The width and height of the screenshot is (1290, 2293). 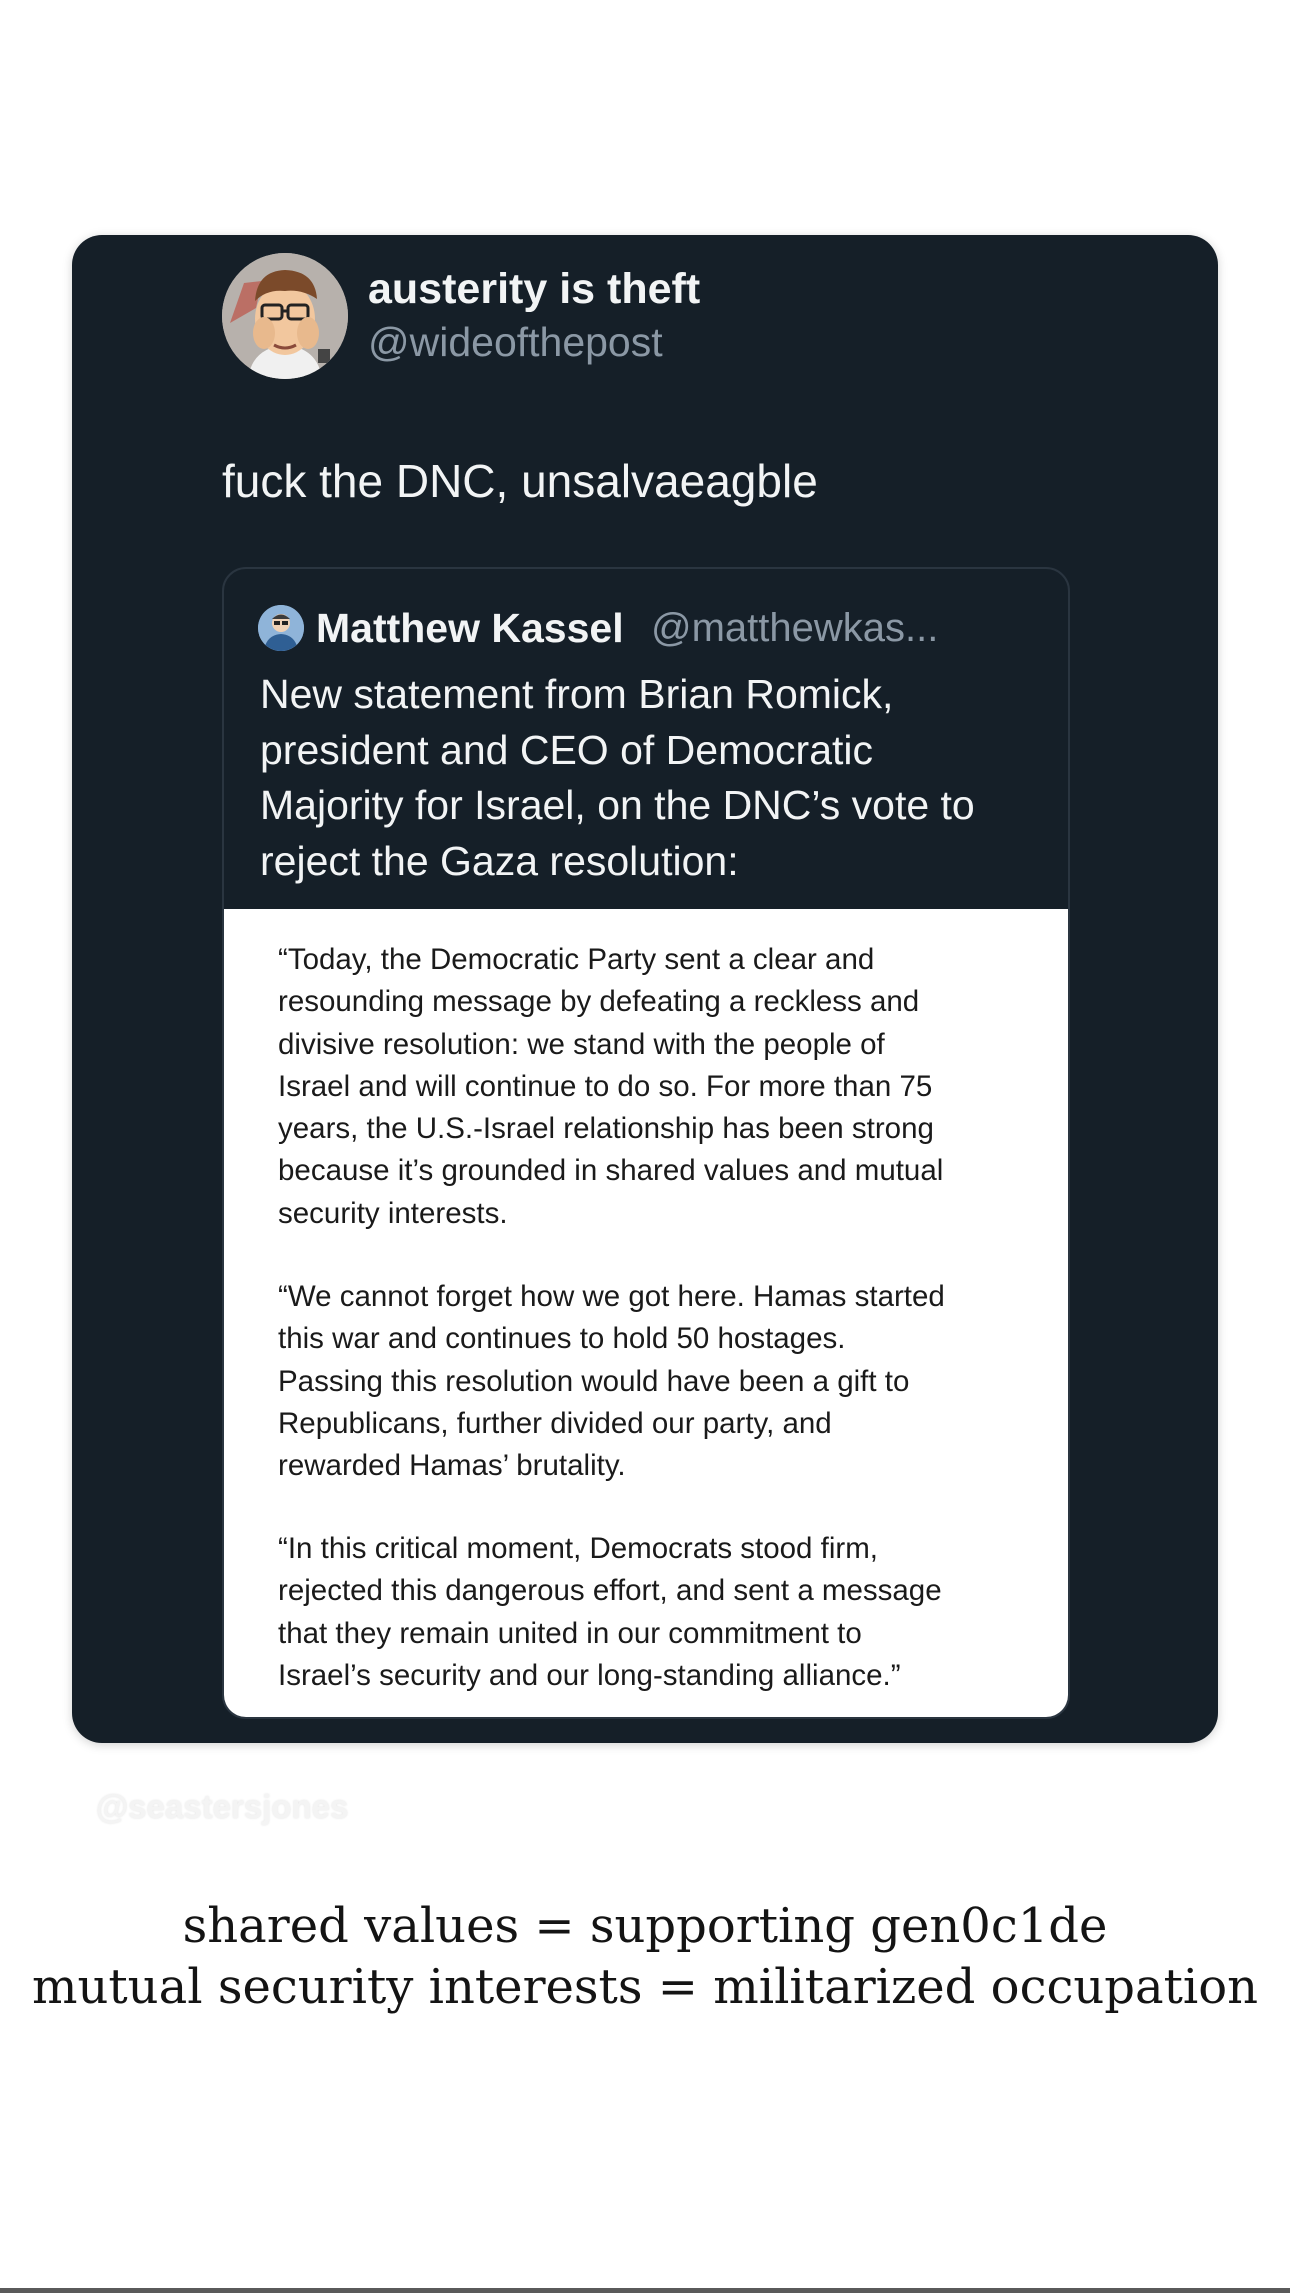 I want to click on caption-line-1: shared values = supporting gen0c1de, so click(x=645, y=1926).